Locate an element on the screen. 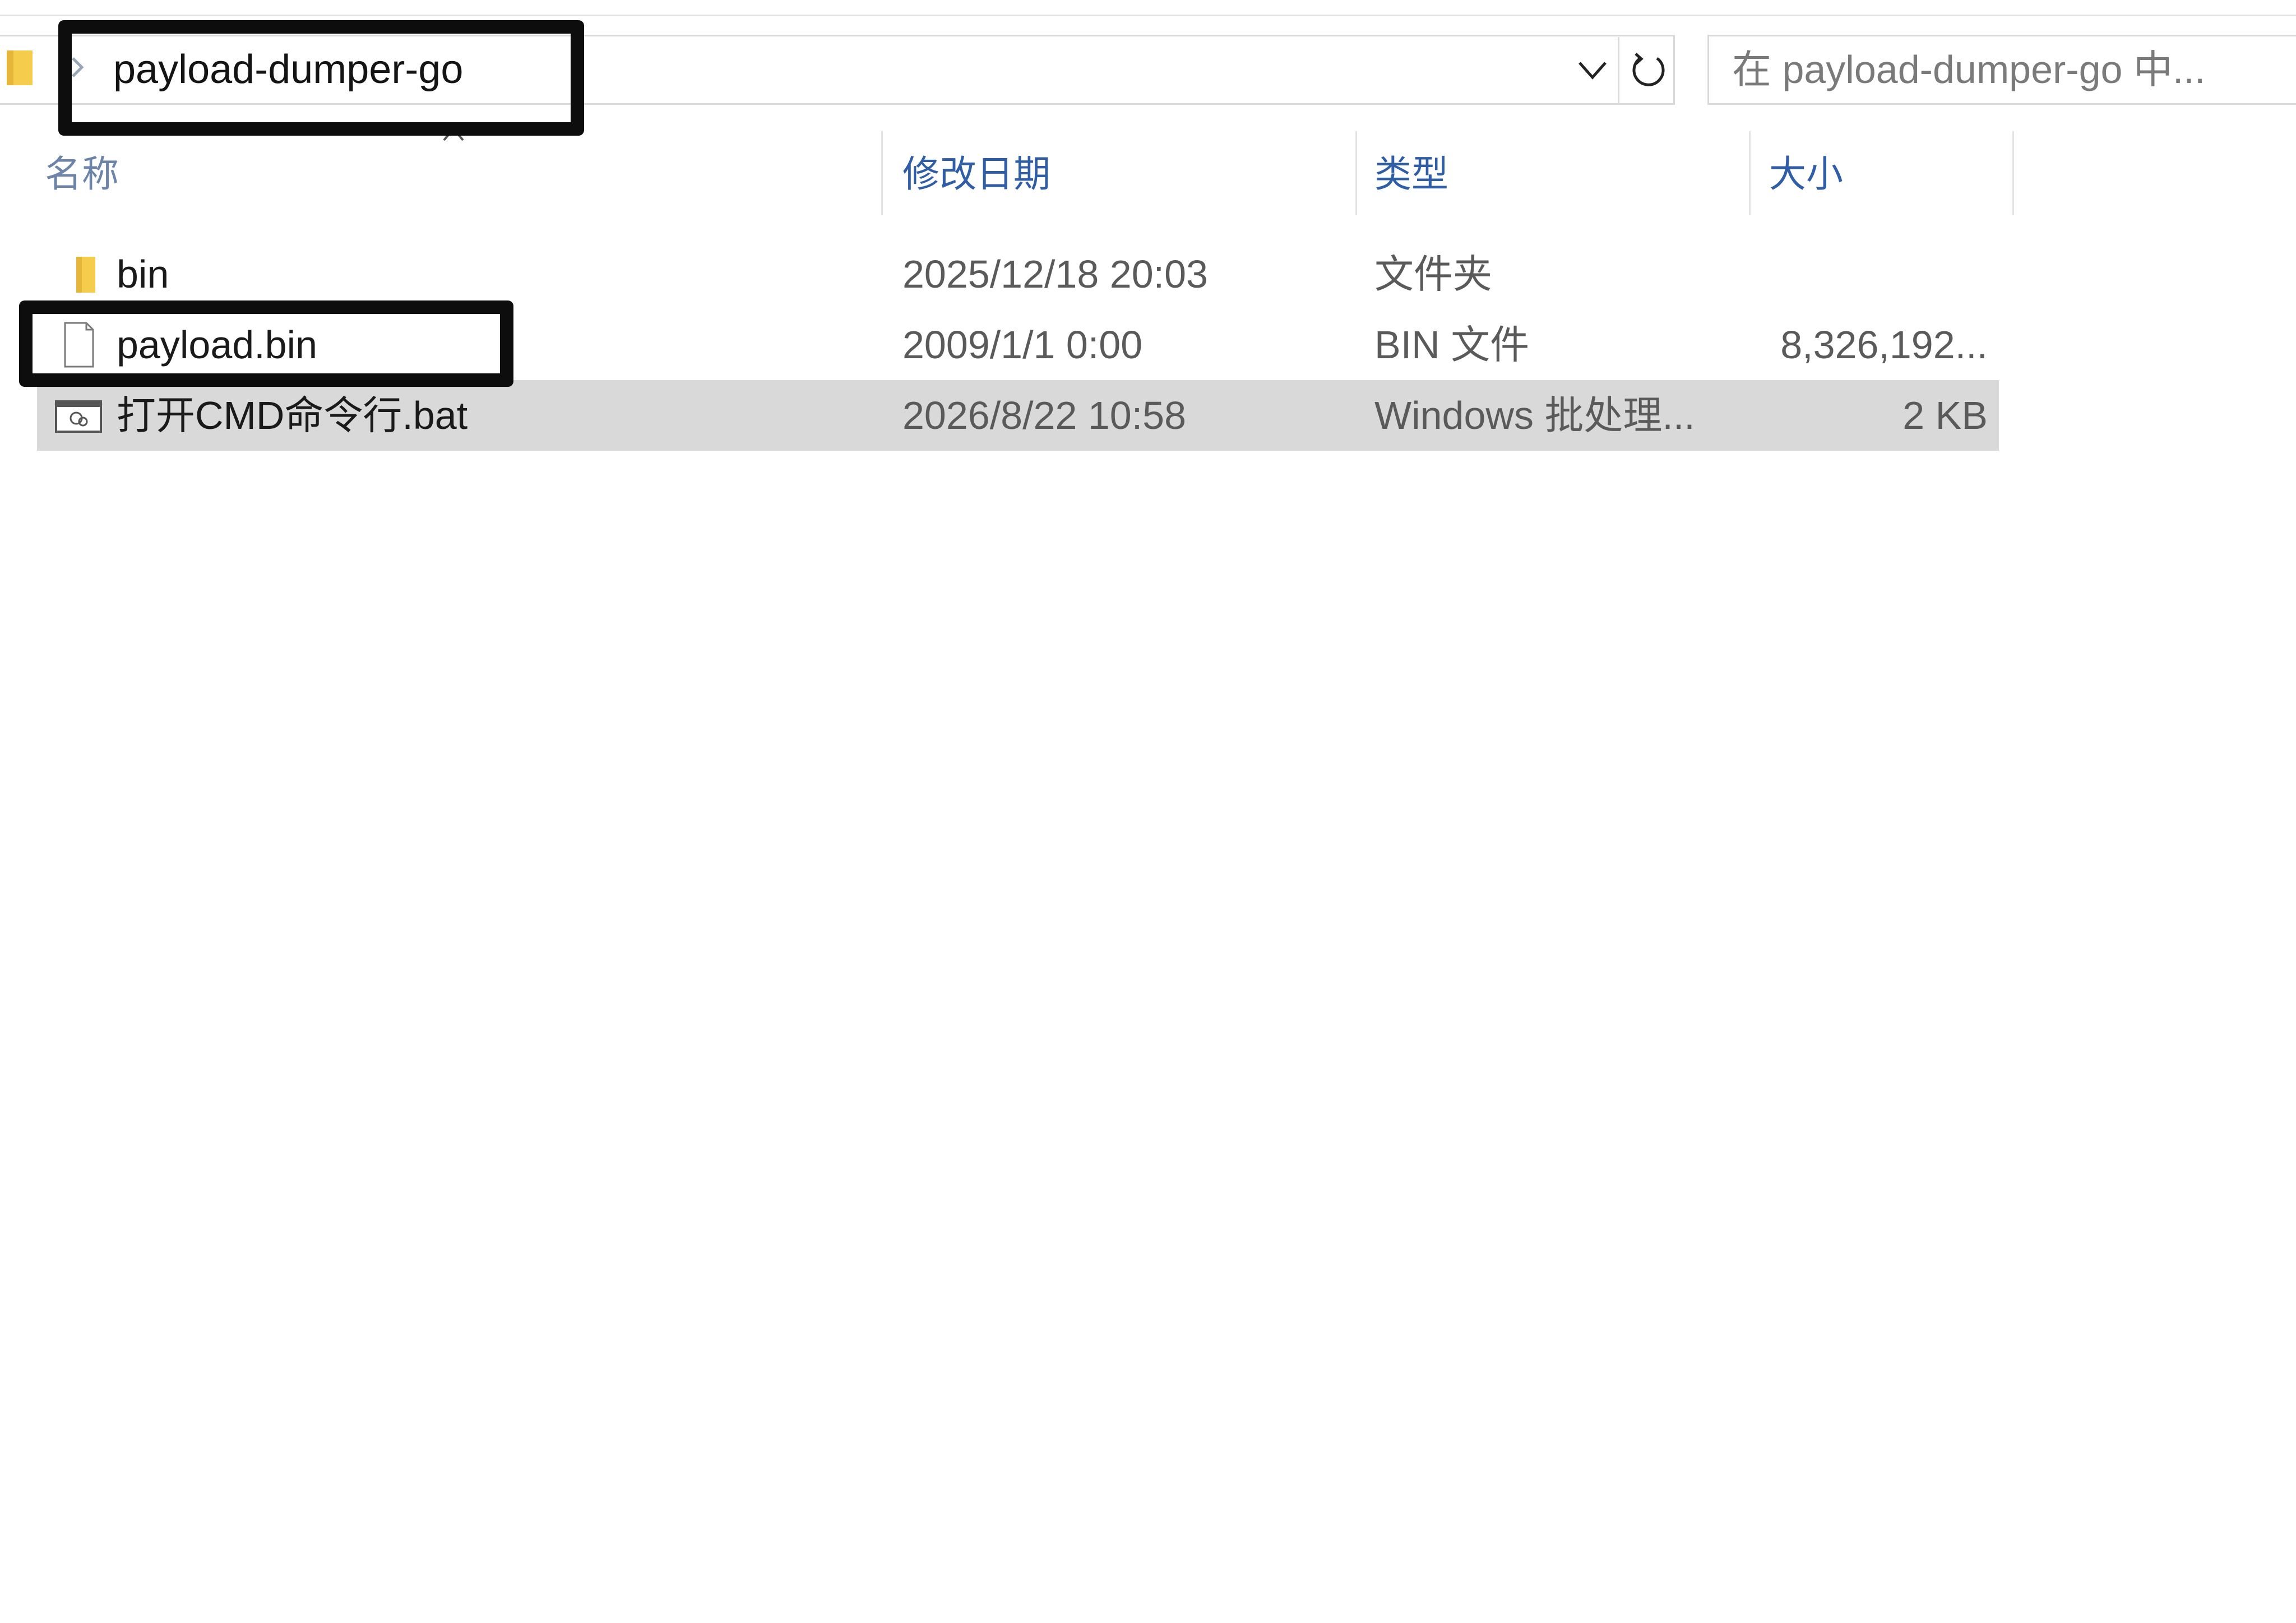 The image size is (2296, 1623). file-type: BIN 文件 is located at coordinates (1452, 345).